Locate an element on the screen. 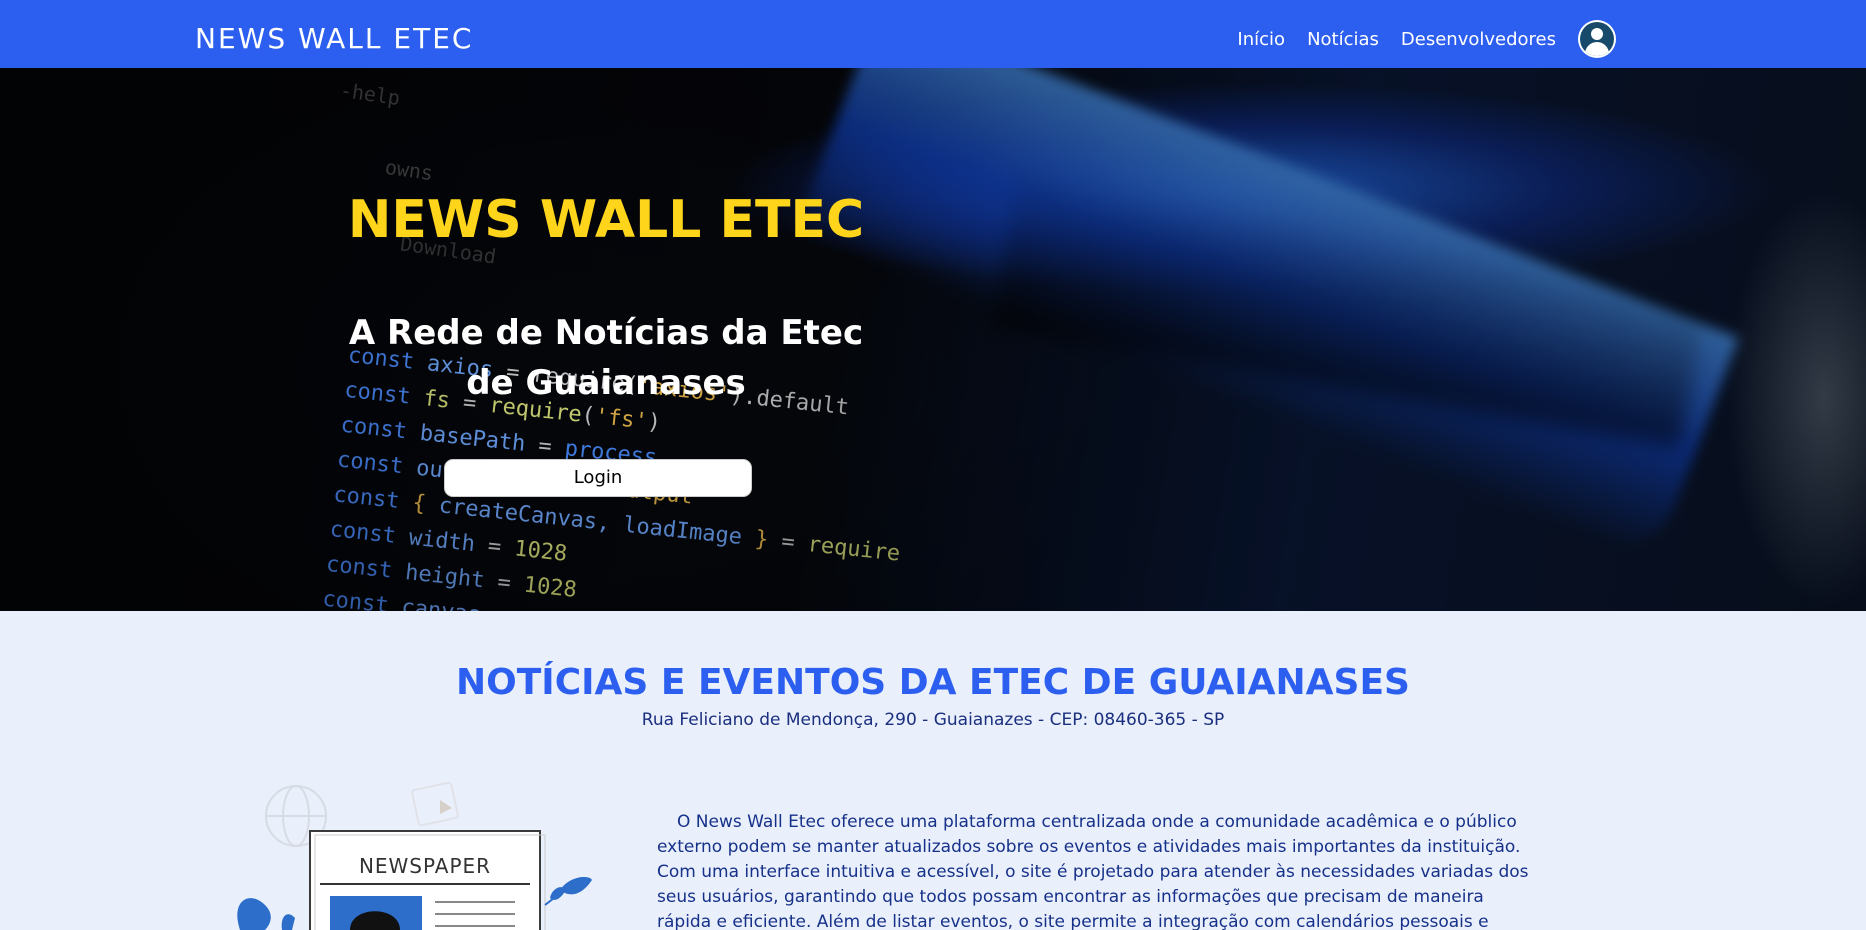 The width and height of the screenshot is (1866, 930). avatar-head-shape is located at coordinates (1597, 34).